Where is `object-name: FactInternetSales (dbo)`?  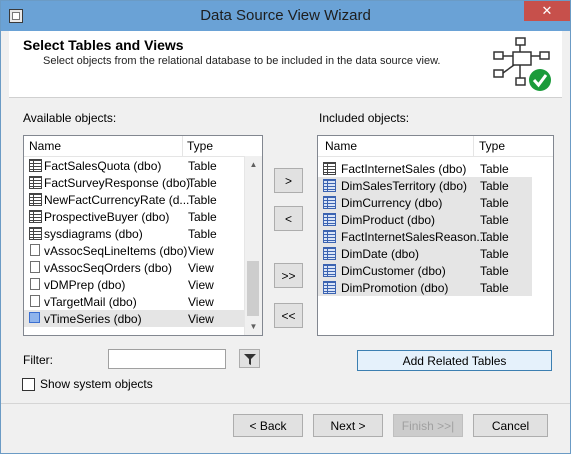 object-name: FactInternetSales (dbo) is located at coordinates (404, 169).